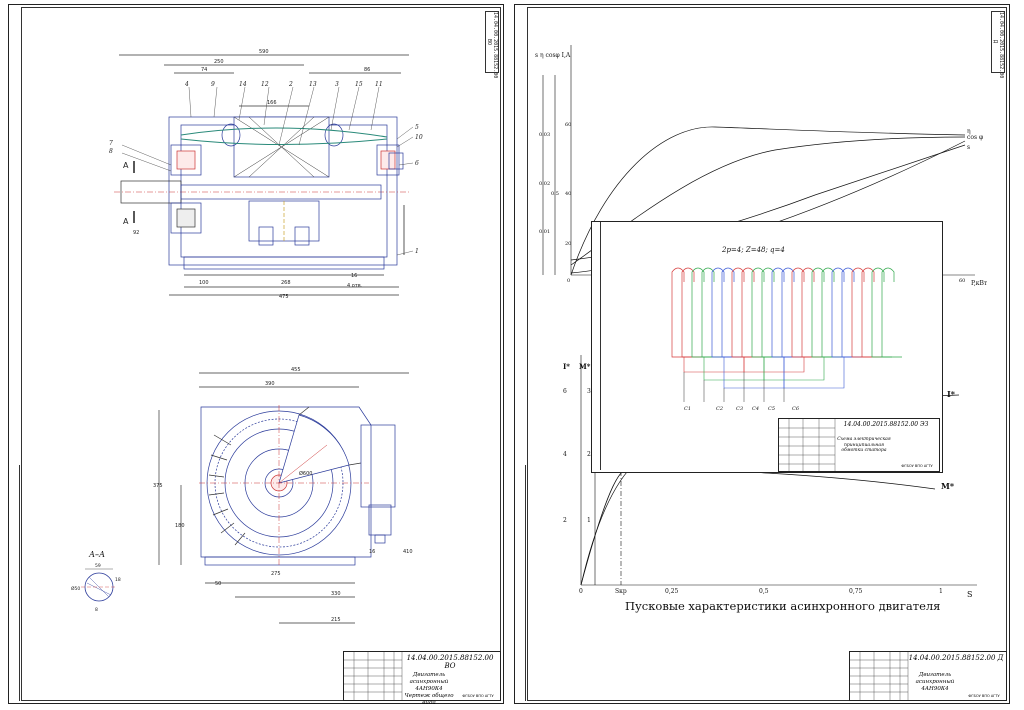 This screenshot has height=710, width=1024. I want to click on tick-m-1: 1, so click(589, 520).